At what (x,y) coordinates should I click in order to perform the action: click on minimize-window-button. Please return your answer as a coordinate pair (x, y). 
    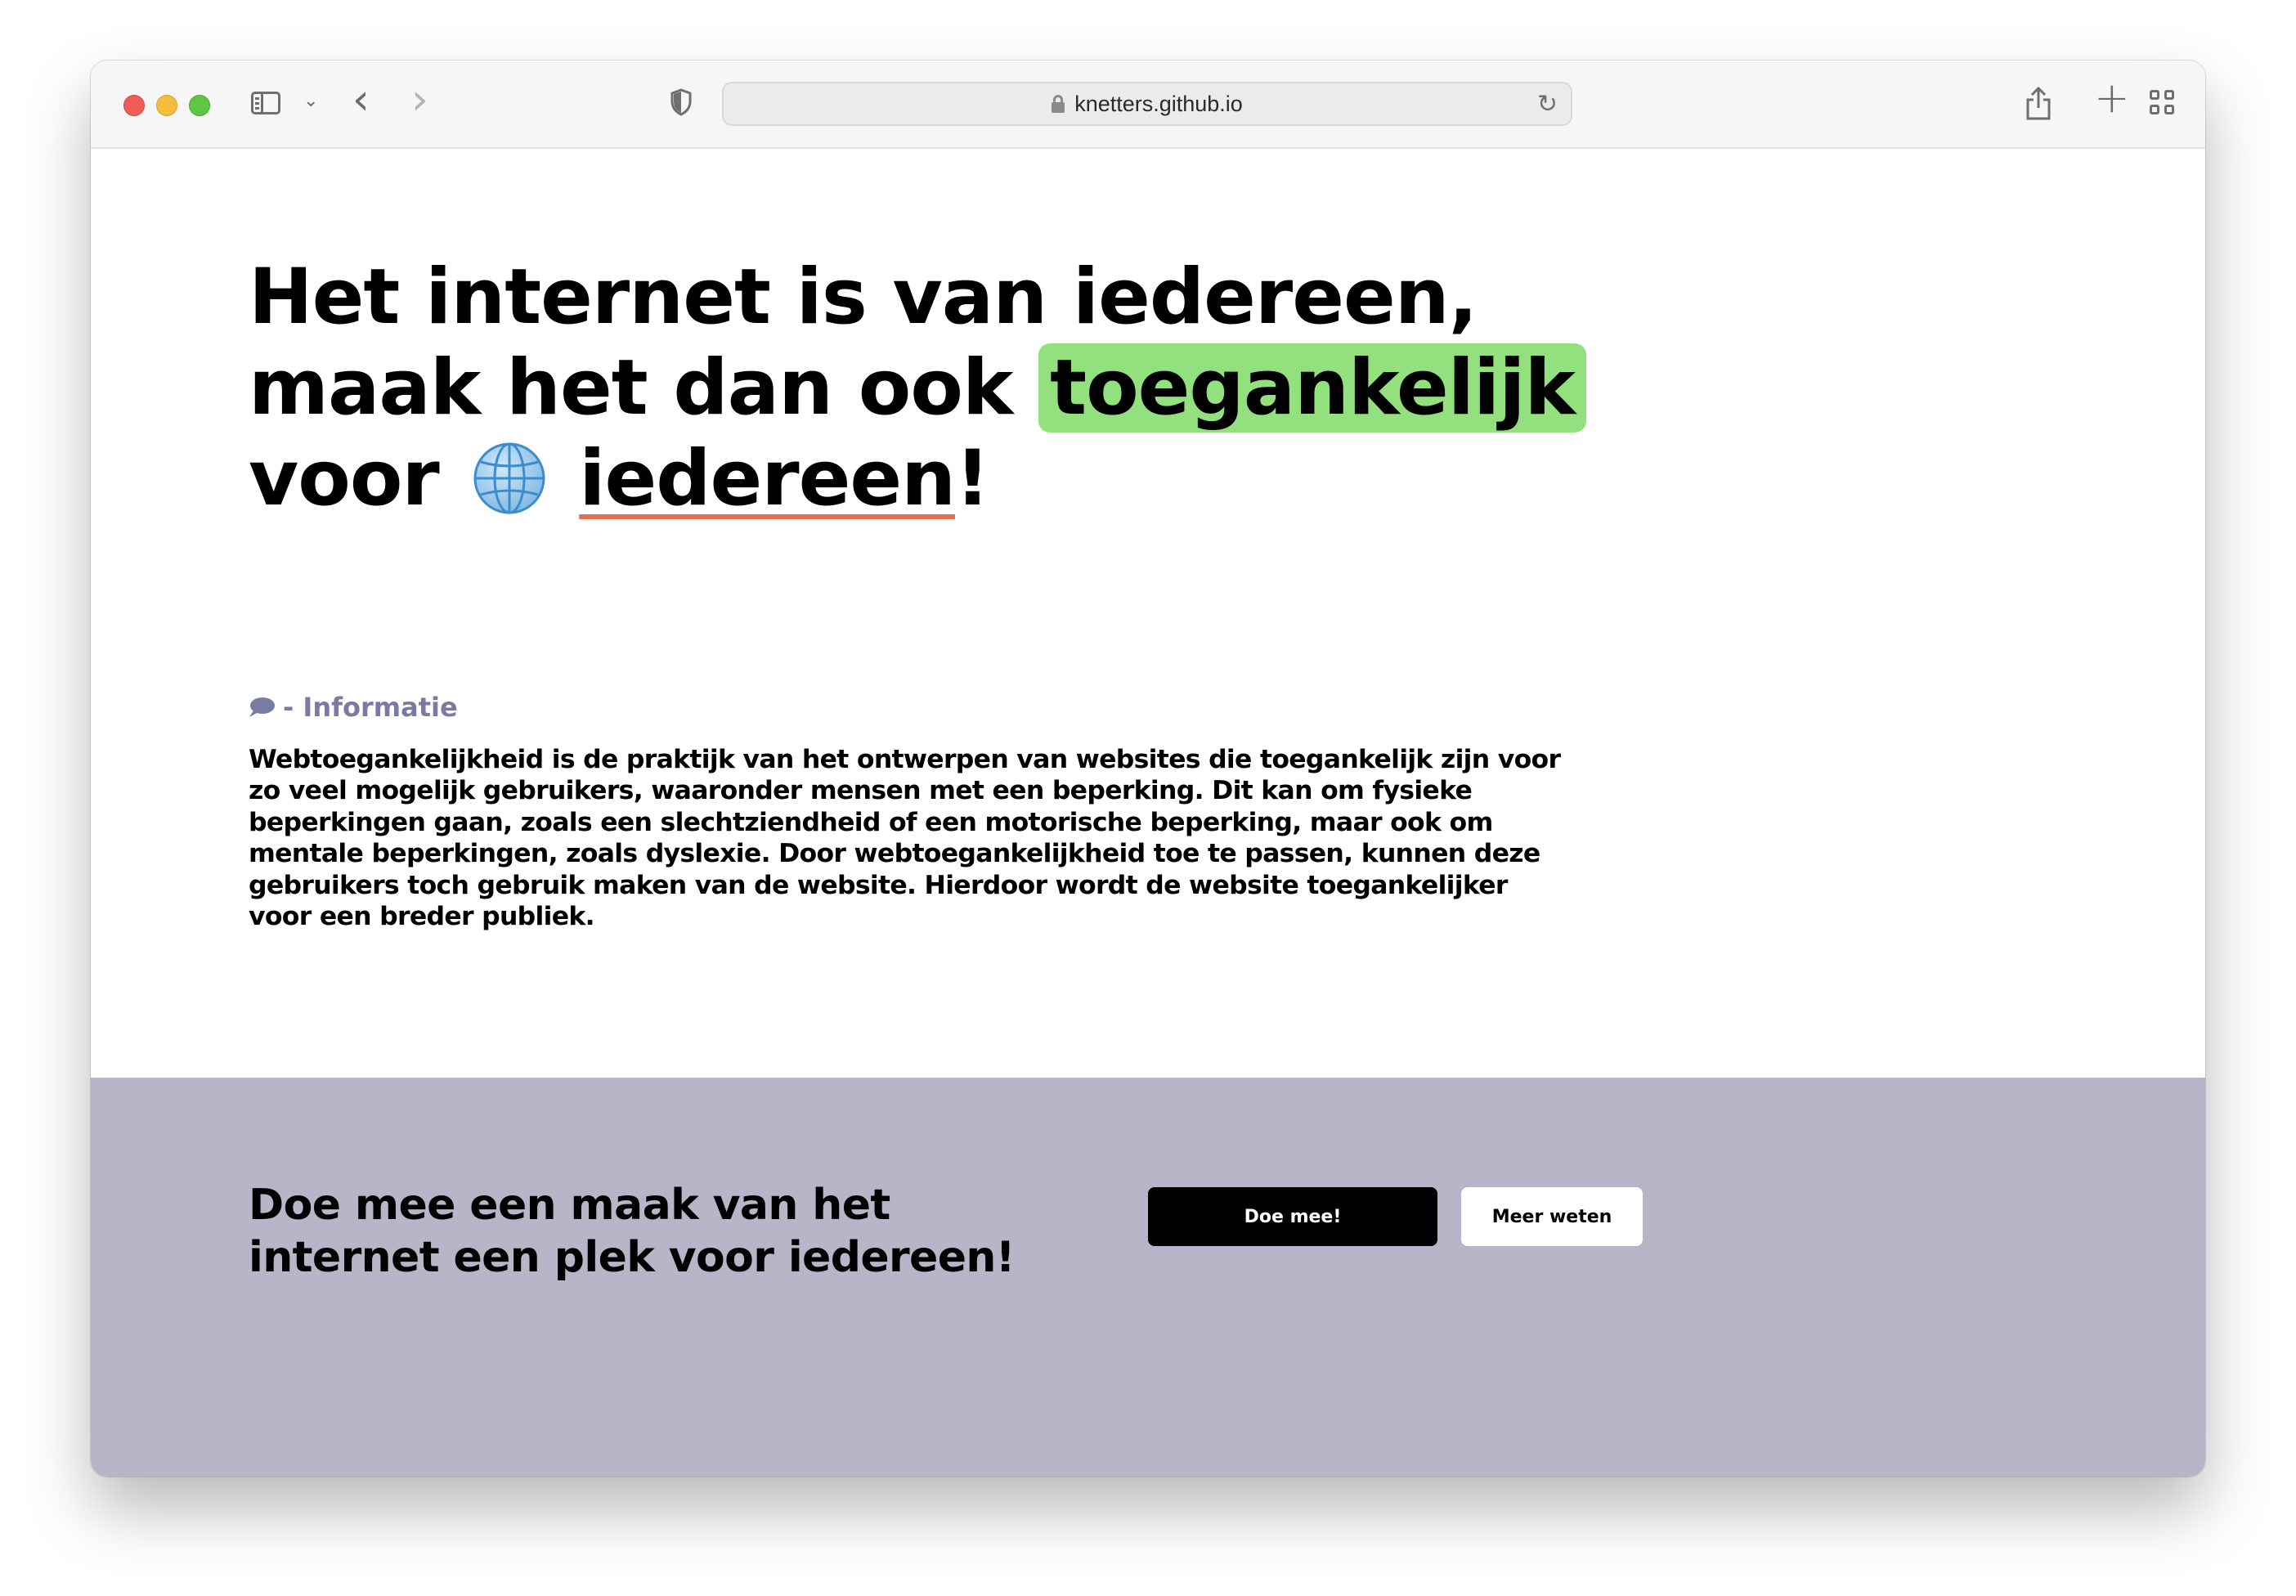
    Looking at the image, I should click on (166, 105).